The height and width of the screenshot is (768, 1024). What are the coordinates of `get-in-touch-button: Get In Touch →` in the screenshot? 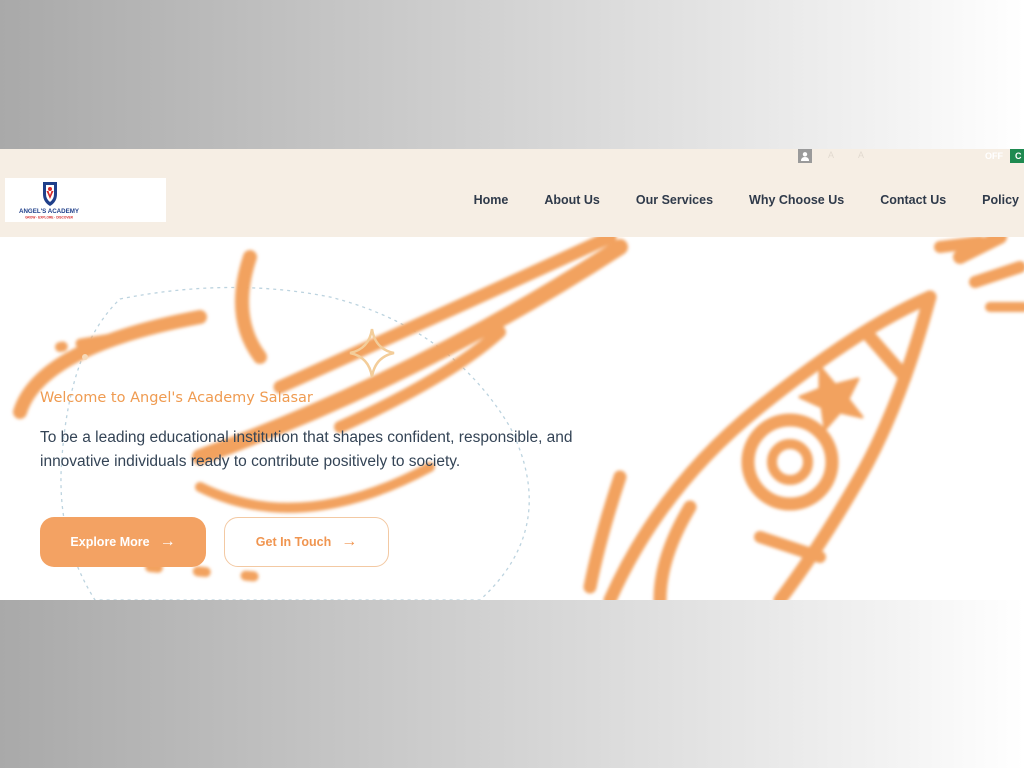 It's located at (306, 542).